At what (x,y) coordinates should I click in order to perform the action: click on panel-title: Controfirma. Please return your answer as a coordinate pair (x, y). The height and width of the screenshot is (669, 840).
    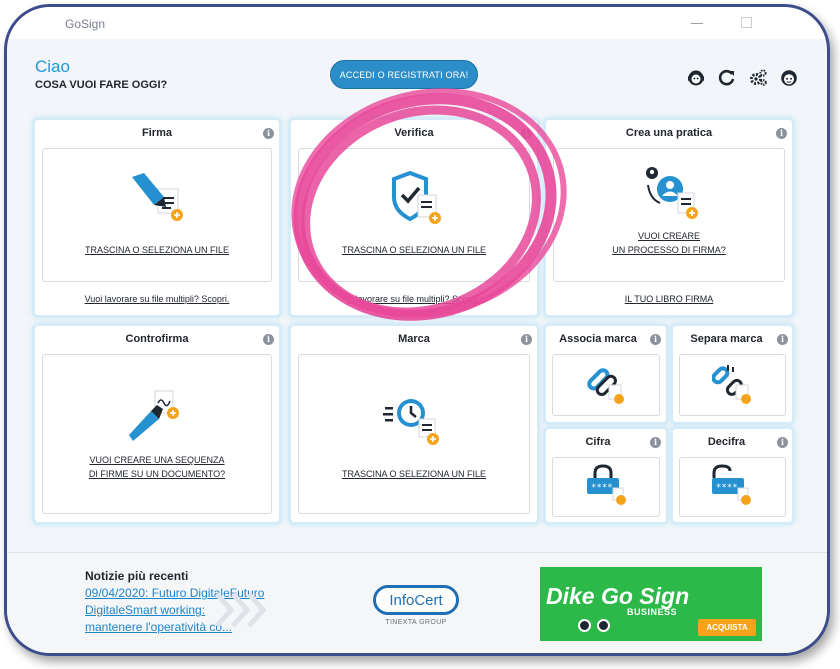
    Looking at the image, I should click on (157, 339).